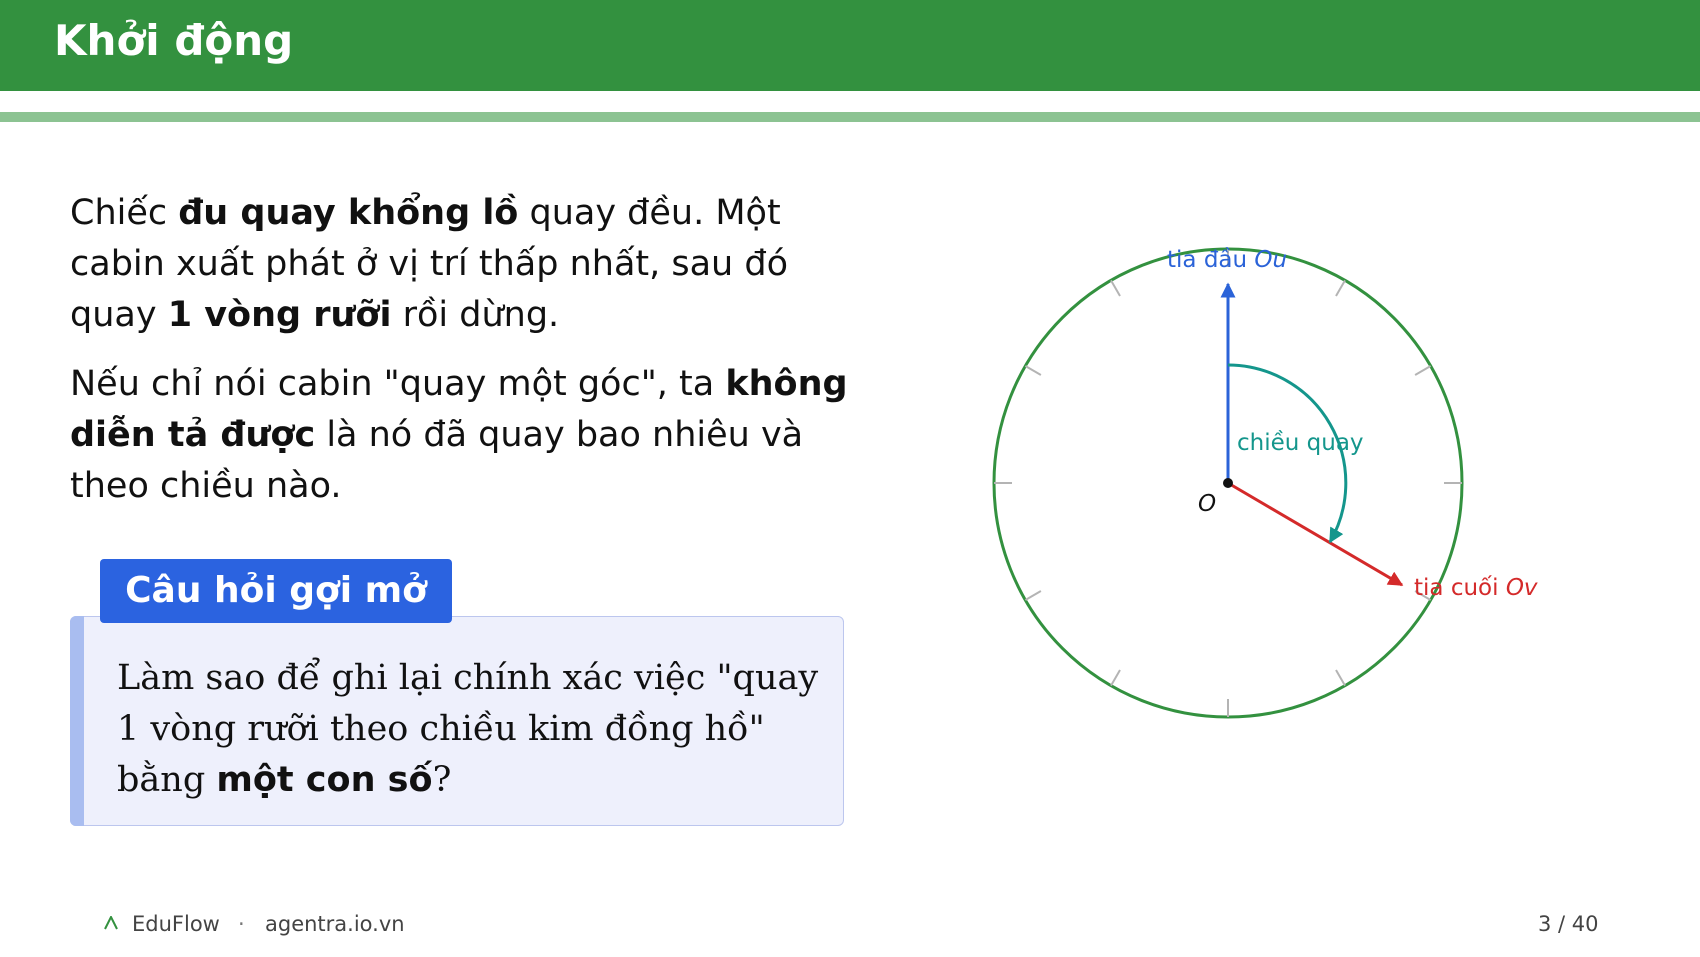  What do you see at coordinates (1476, 588) in the screenshot?
I see `terminal-ray-label: tia cuối Ov` at bounding box center [1476, 588].